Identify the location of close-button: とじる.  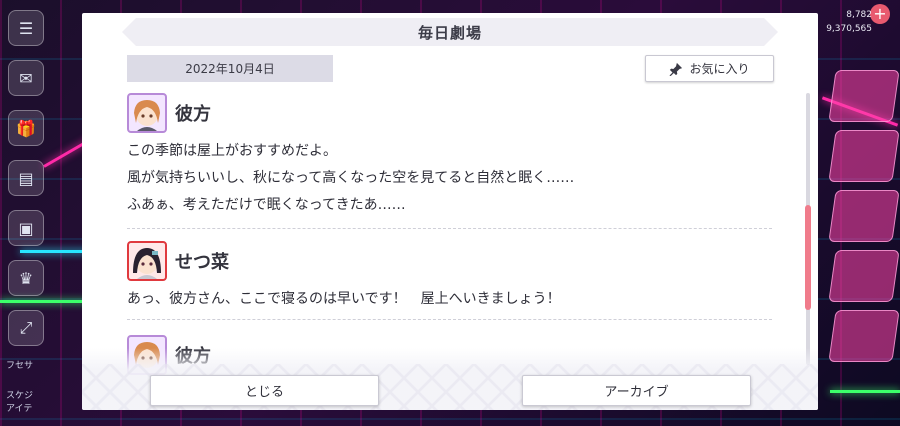
(264, 390).